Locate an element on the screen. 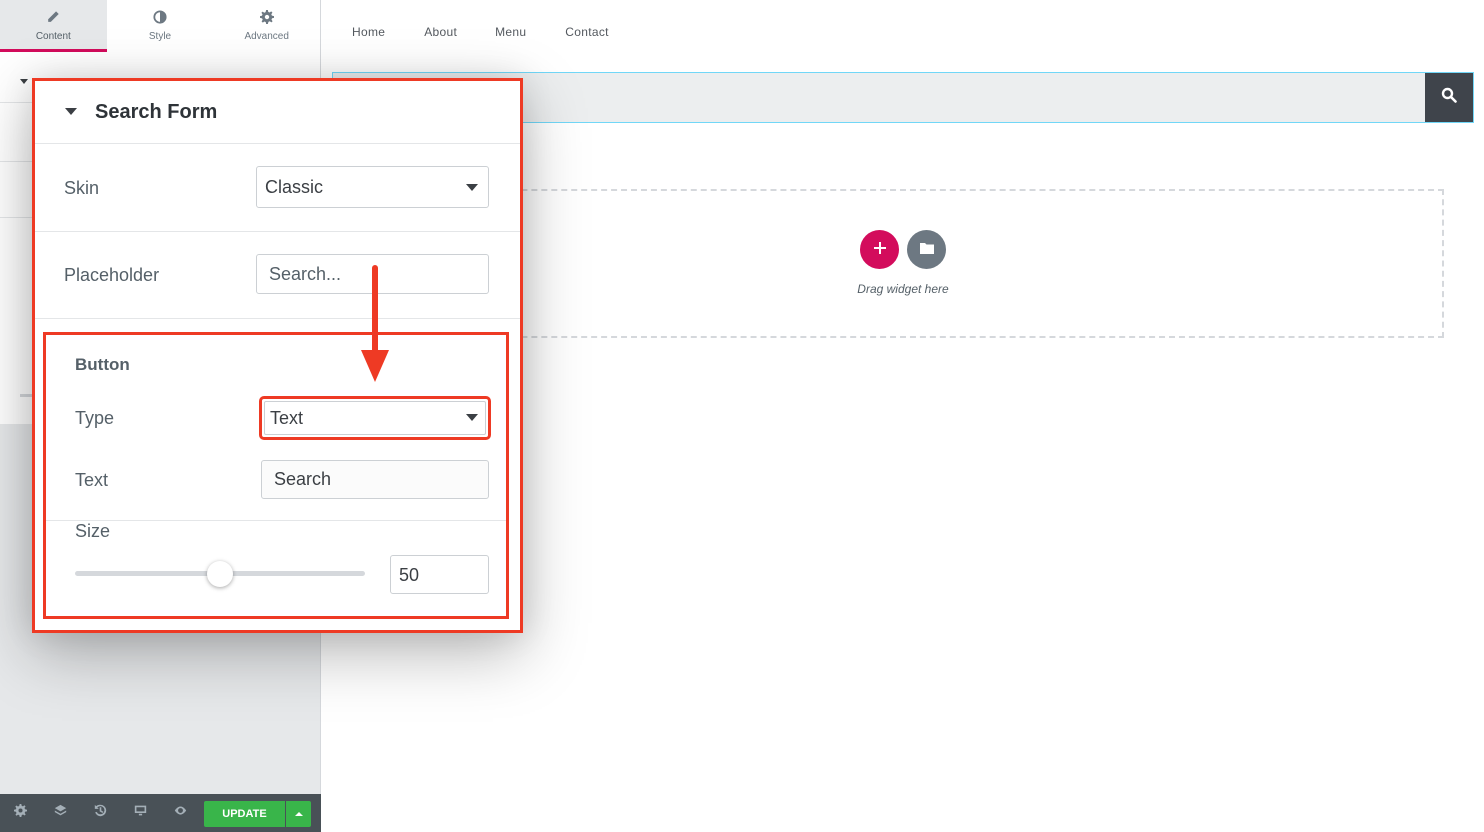 The height and width of the screenshot is (832, 1484). panel-tabs: Content Style Advanced is located at coordinates (160, 26).